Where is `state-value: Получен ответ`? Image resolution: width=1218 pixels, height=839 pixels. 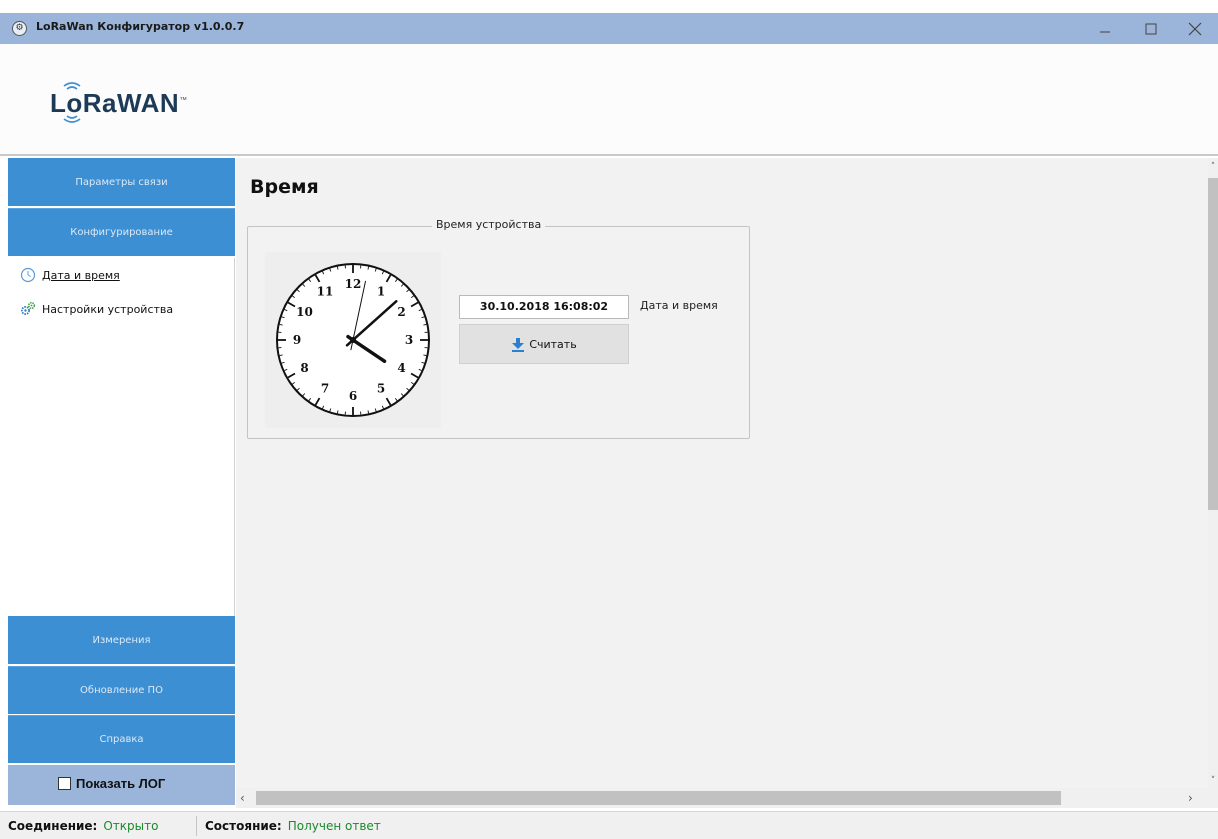
state-value: Получен ответ is located at coordinates (334, 826).